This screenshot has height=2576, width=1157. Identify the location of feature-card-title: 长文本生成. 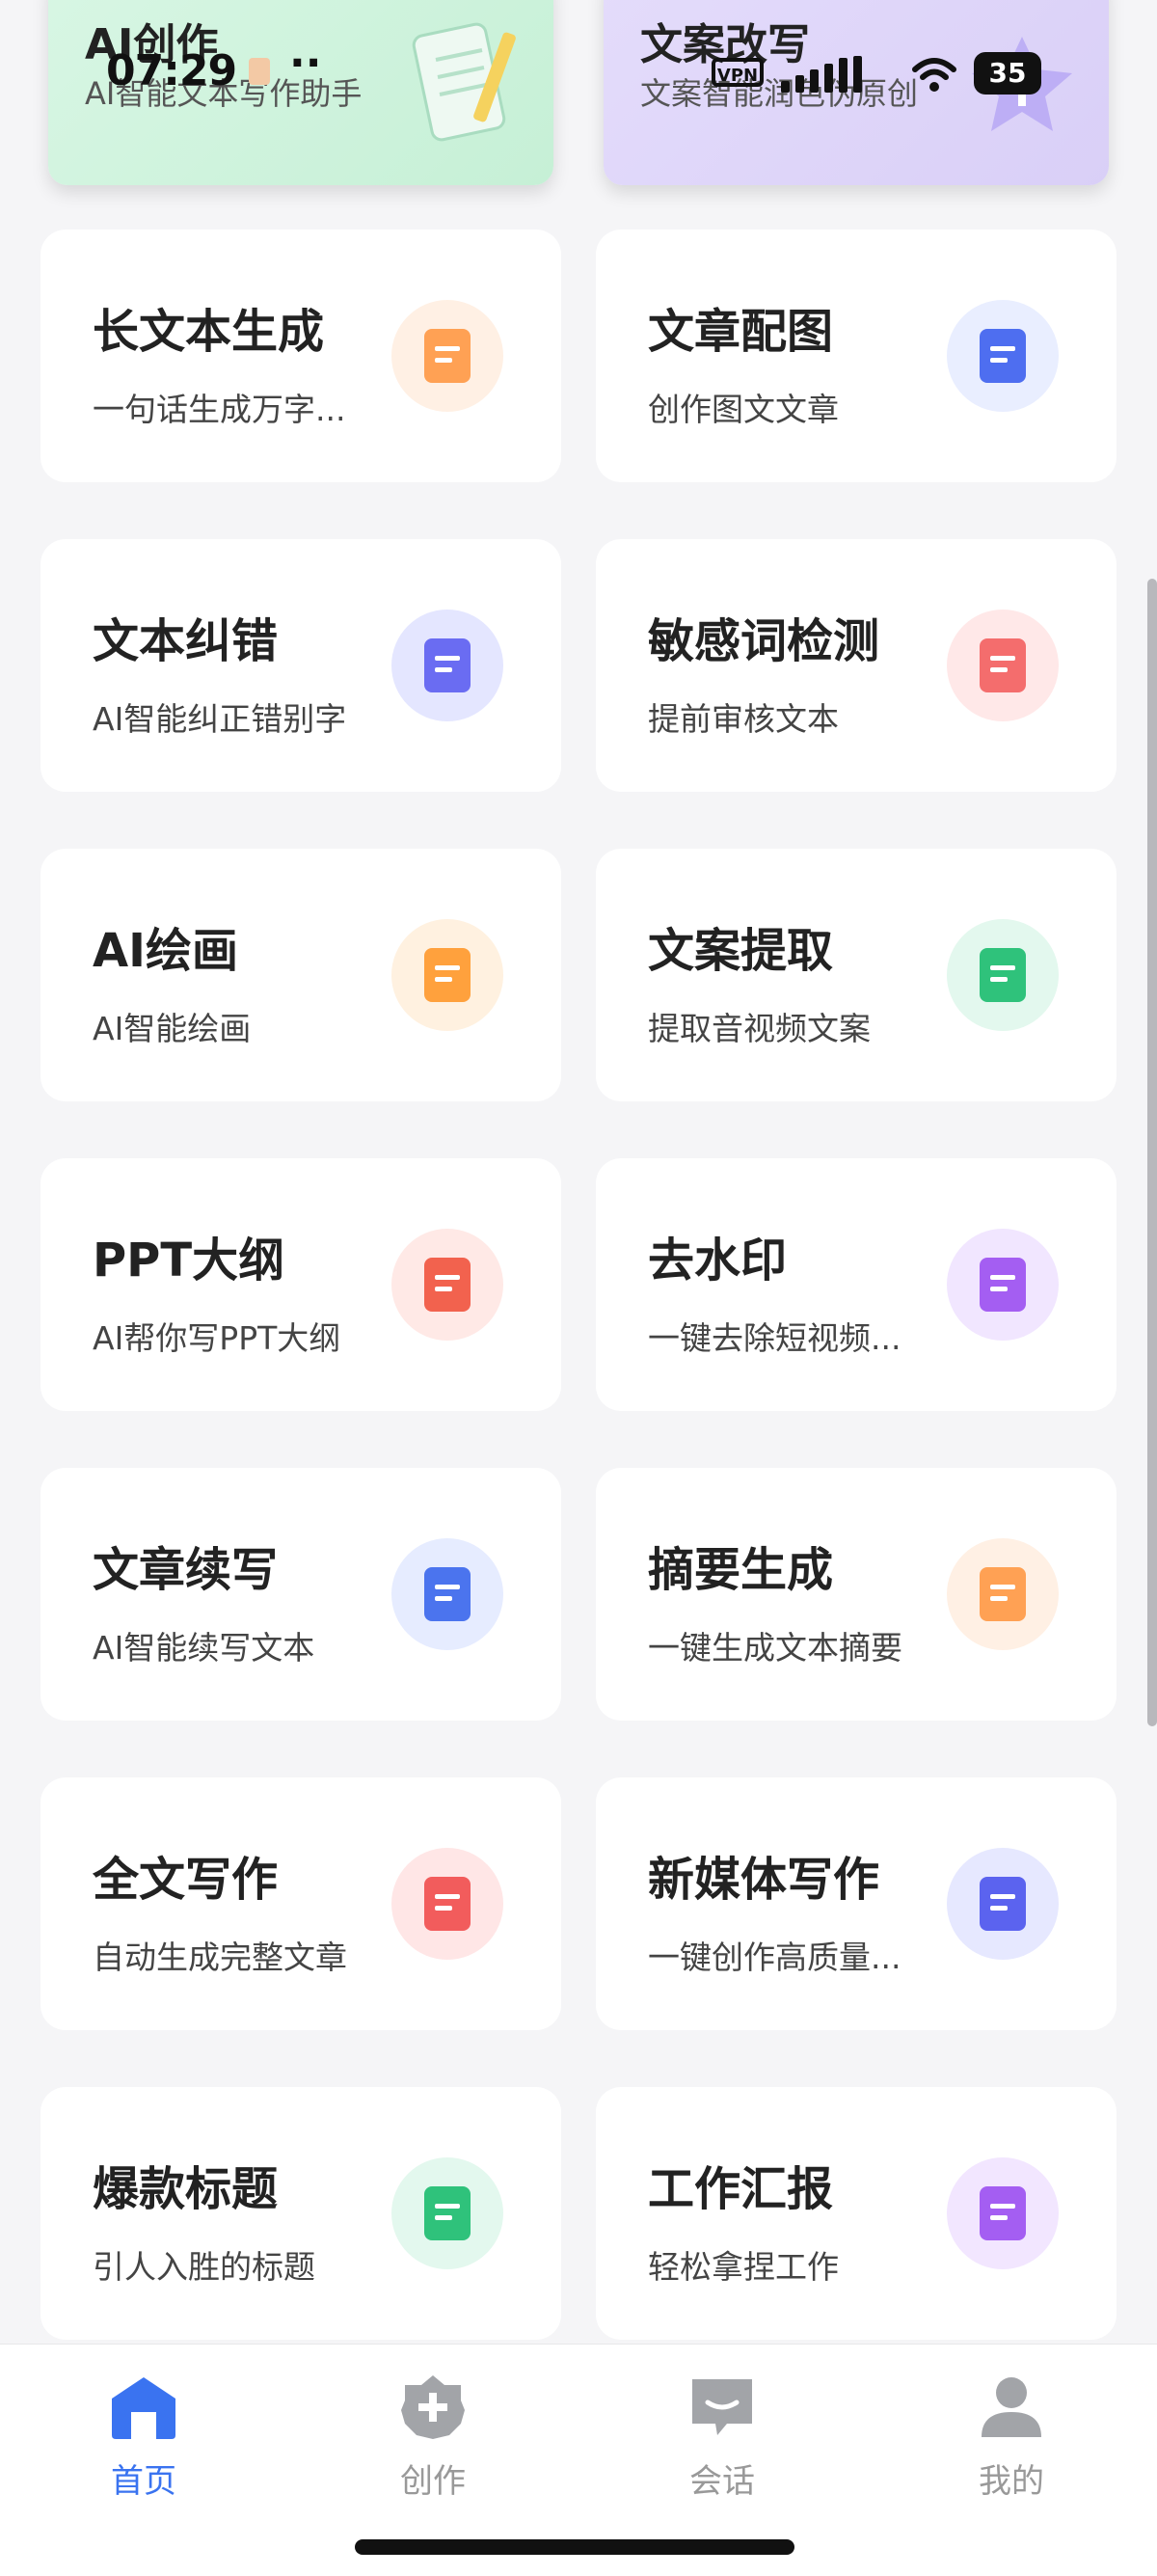
(209, 332).